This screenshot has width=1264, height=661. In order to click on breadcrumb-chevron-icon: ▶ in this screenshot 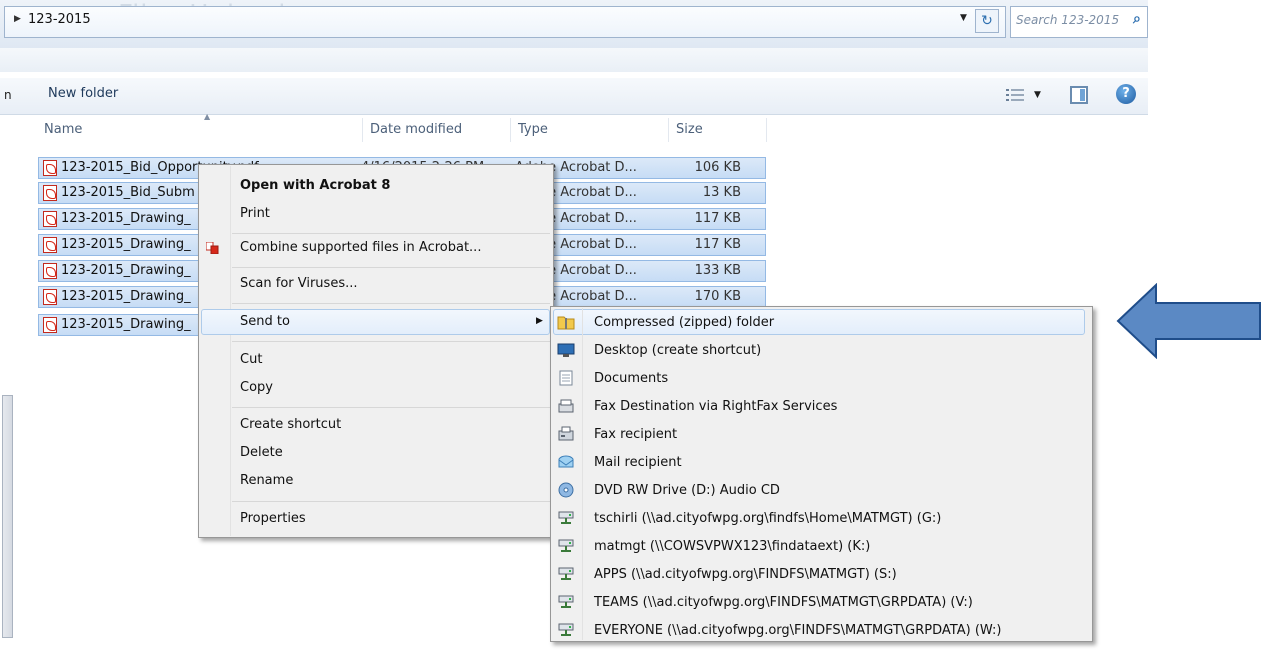, I will do `click(17, 19)`.